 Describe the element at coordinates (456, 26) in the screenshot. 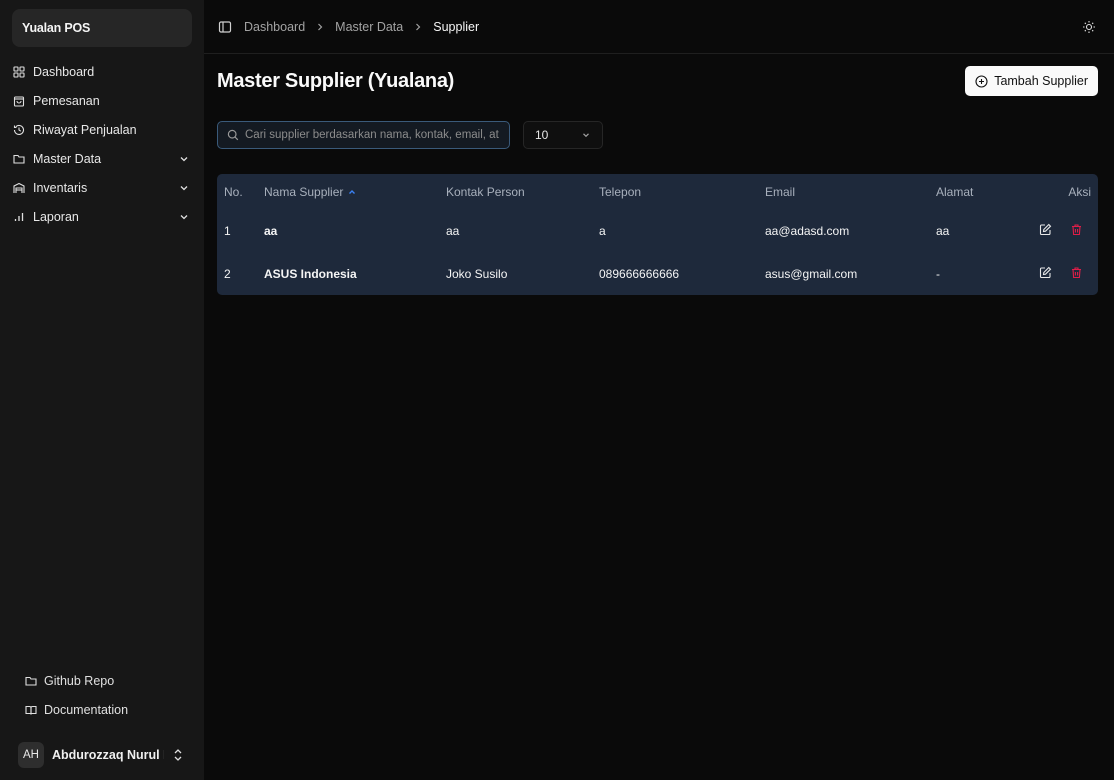

I see `breadcrumb-supplier: Supplier` at that location.